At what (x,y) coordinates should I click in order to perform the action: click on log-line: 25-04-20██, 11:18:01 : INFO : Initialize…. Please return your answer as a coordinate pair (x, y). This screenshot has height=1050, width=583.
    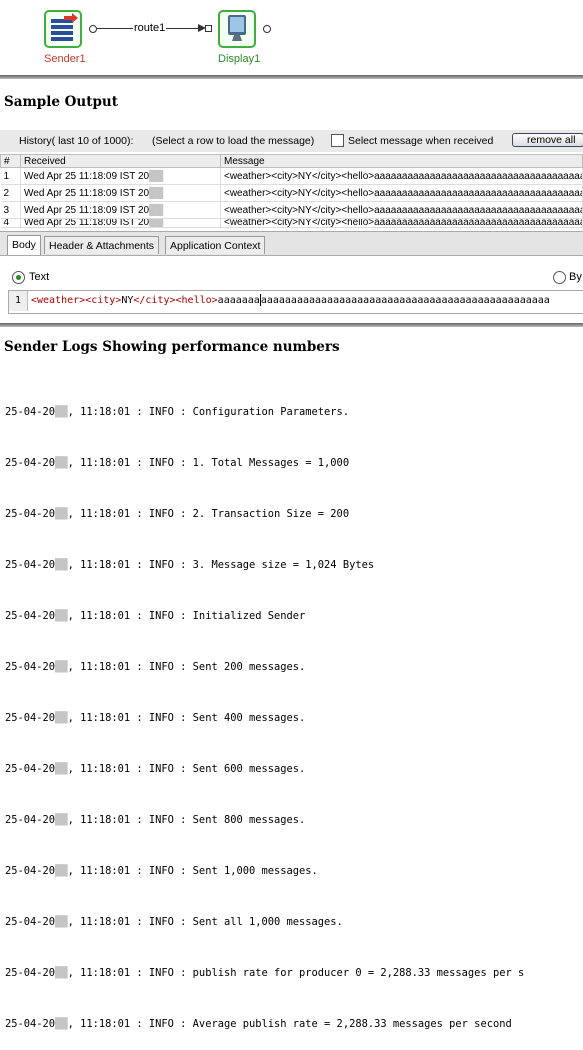
    Looking at the image, I should click on (294, 616).